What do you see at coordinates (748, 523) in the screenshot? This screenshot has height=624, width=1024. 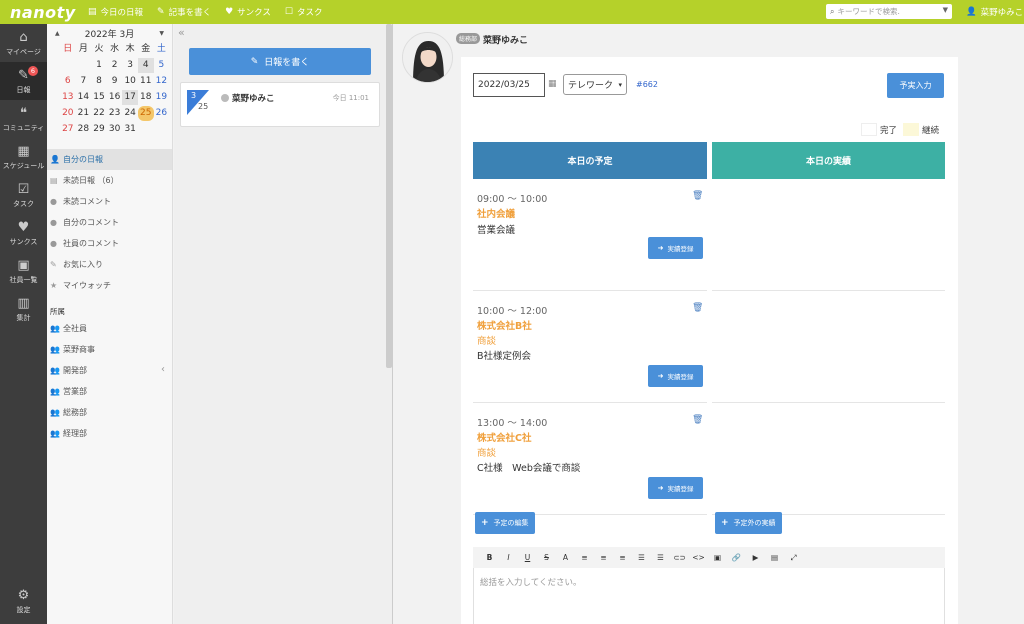 I see `add-unplanned-button: + 予定外の実績` at bounding box center [748, 523].